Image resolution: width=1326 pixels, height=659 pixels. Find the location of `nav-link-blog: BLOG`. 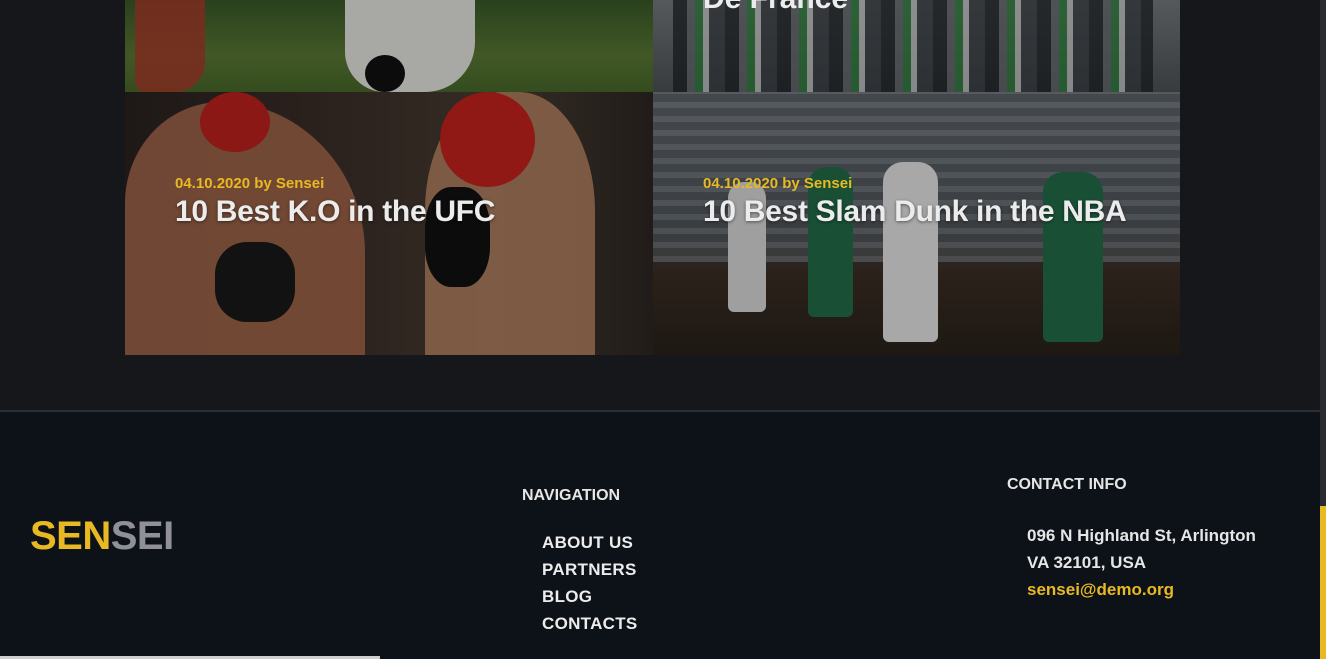

nav-link-blog: BLOG is located at coordinates (590, 600).